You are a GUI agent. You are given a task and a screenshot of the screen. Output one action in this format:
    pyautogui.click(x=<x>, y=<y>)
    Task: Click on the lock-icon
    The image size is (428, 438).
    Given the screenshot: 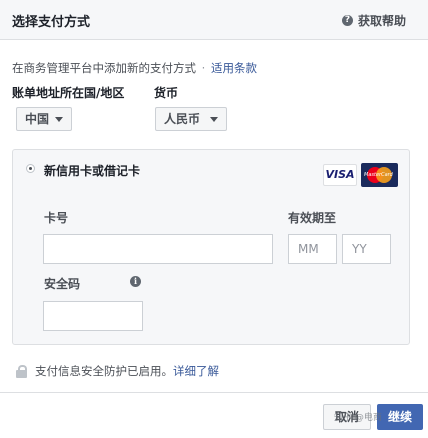 What is the action you would take?
    pyautogui.click(x=21, y=371)
    